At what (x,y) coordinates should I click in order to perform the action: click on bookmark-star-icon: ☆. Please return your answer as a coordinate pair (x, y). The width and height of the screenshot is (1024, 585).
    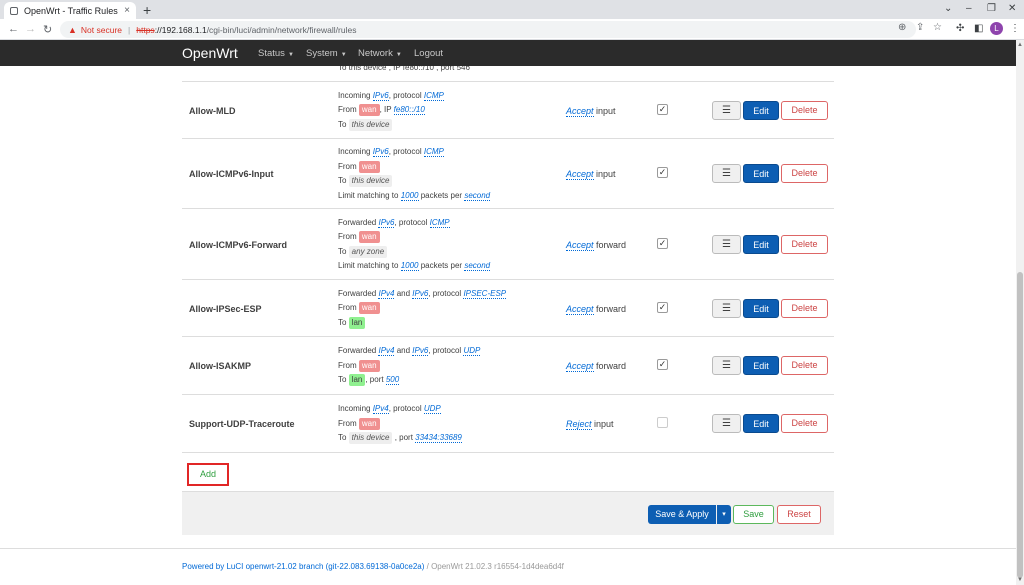
    Looking at the image, I should click on (937, 27).